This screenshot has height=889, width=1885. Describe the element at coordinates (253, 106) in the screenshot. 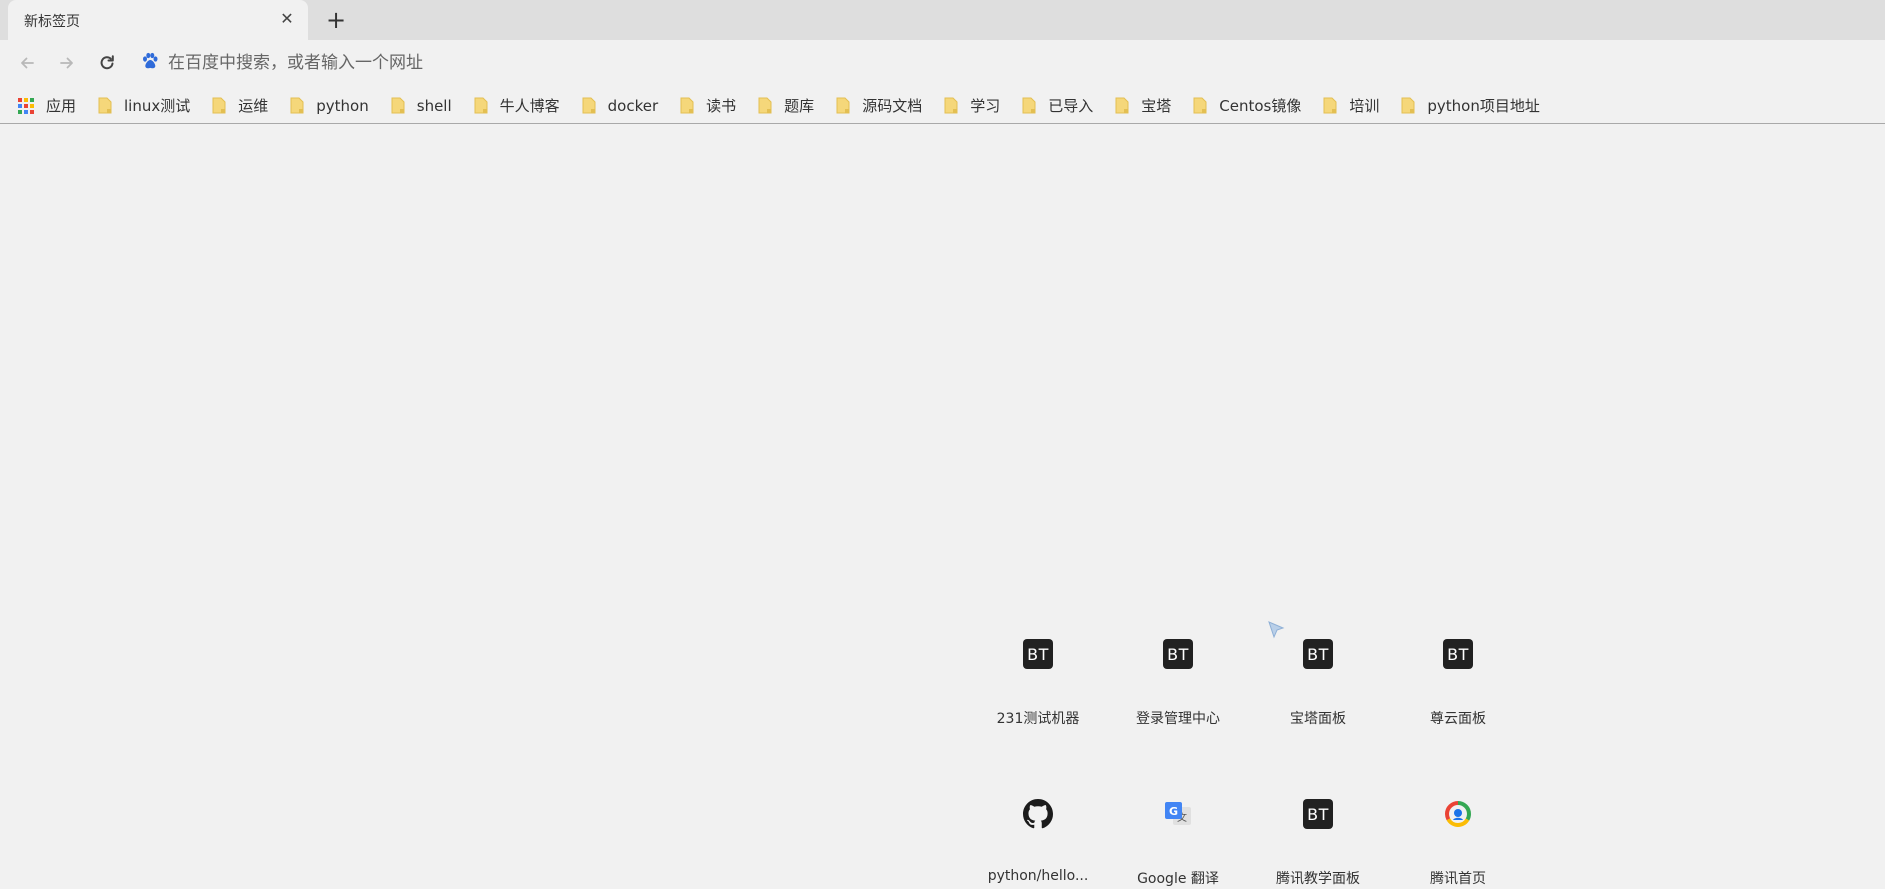

I see `bookmark-label: 运维` at that location.